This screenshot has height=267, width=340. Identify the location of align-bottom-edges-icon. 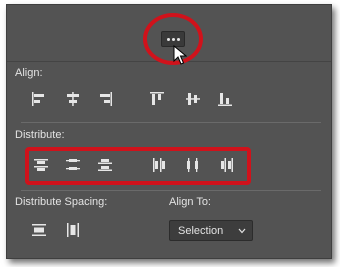
(225, 99).